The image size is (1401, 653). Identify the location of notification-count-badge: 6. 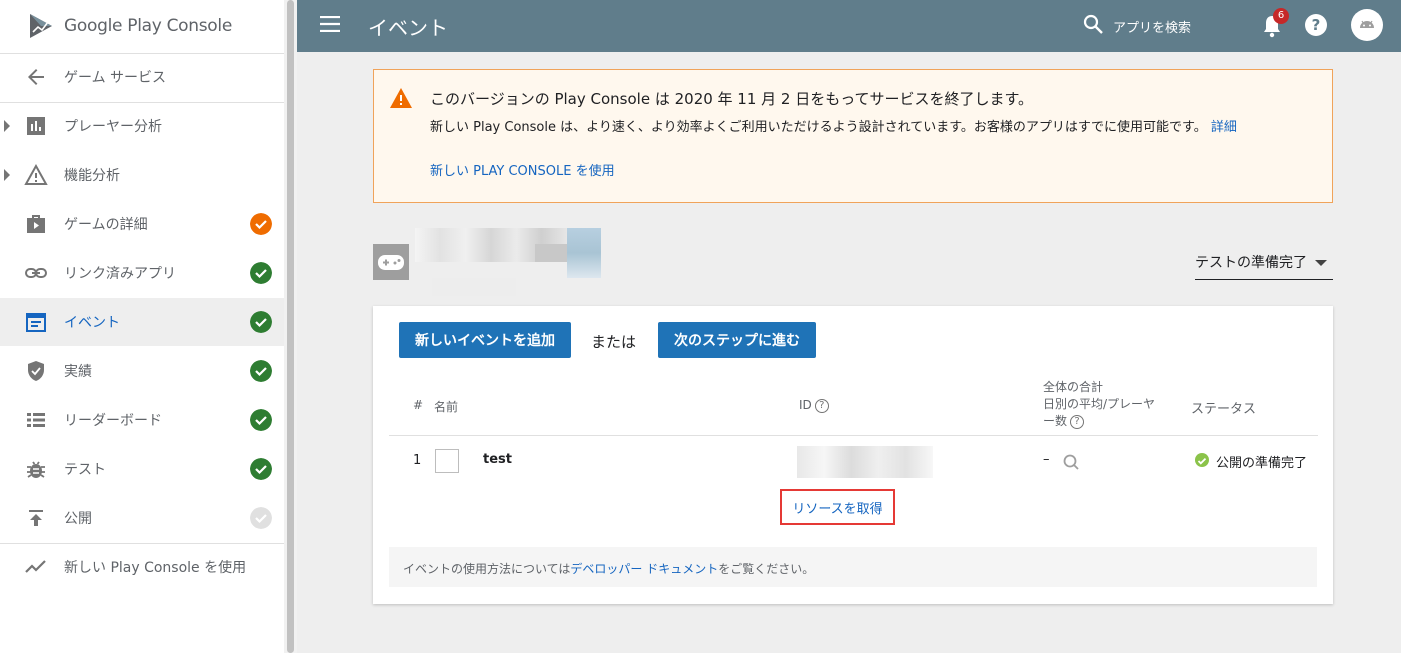
(1281, 16).